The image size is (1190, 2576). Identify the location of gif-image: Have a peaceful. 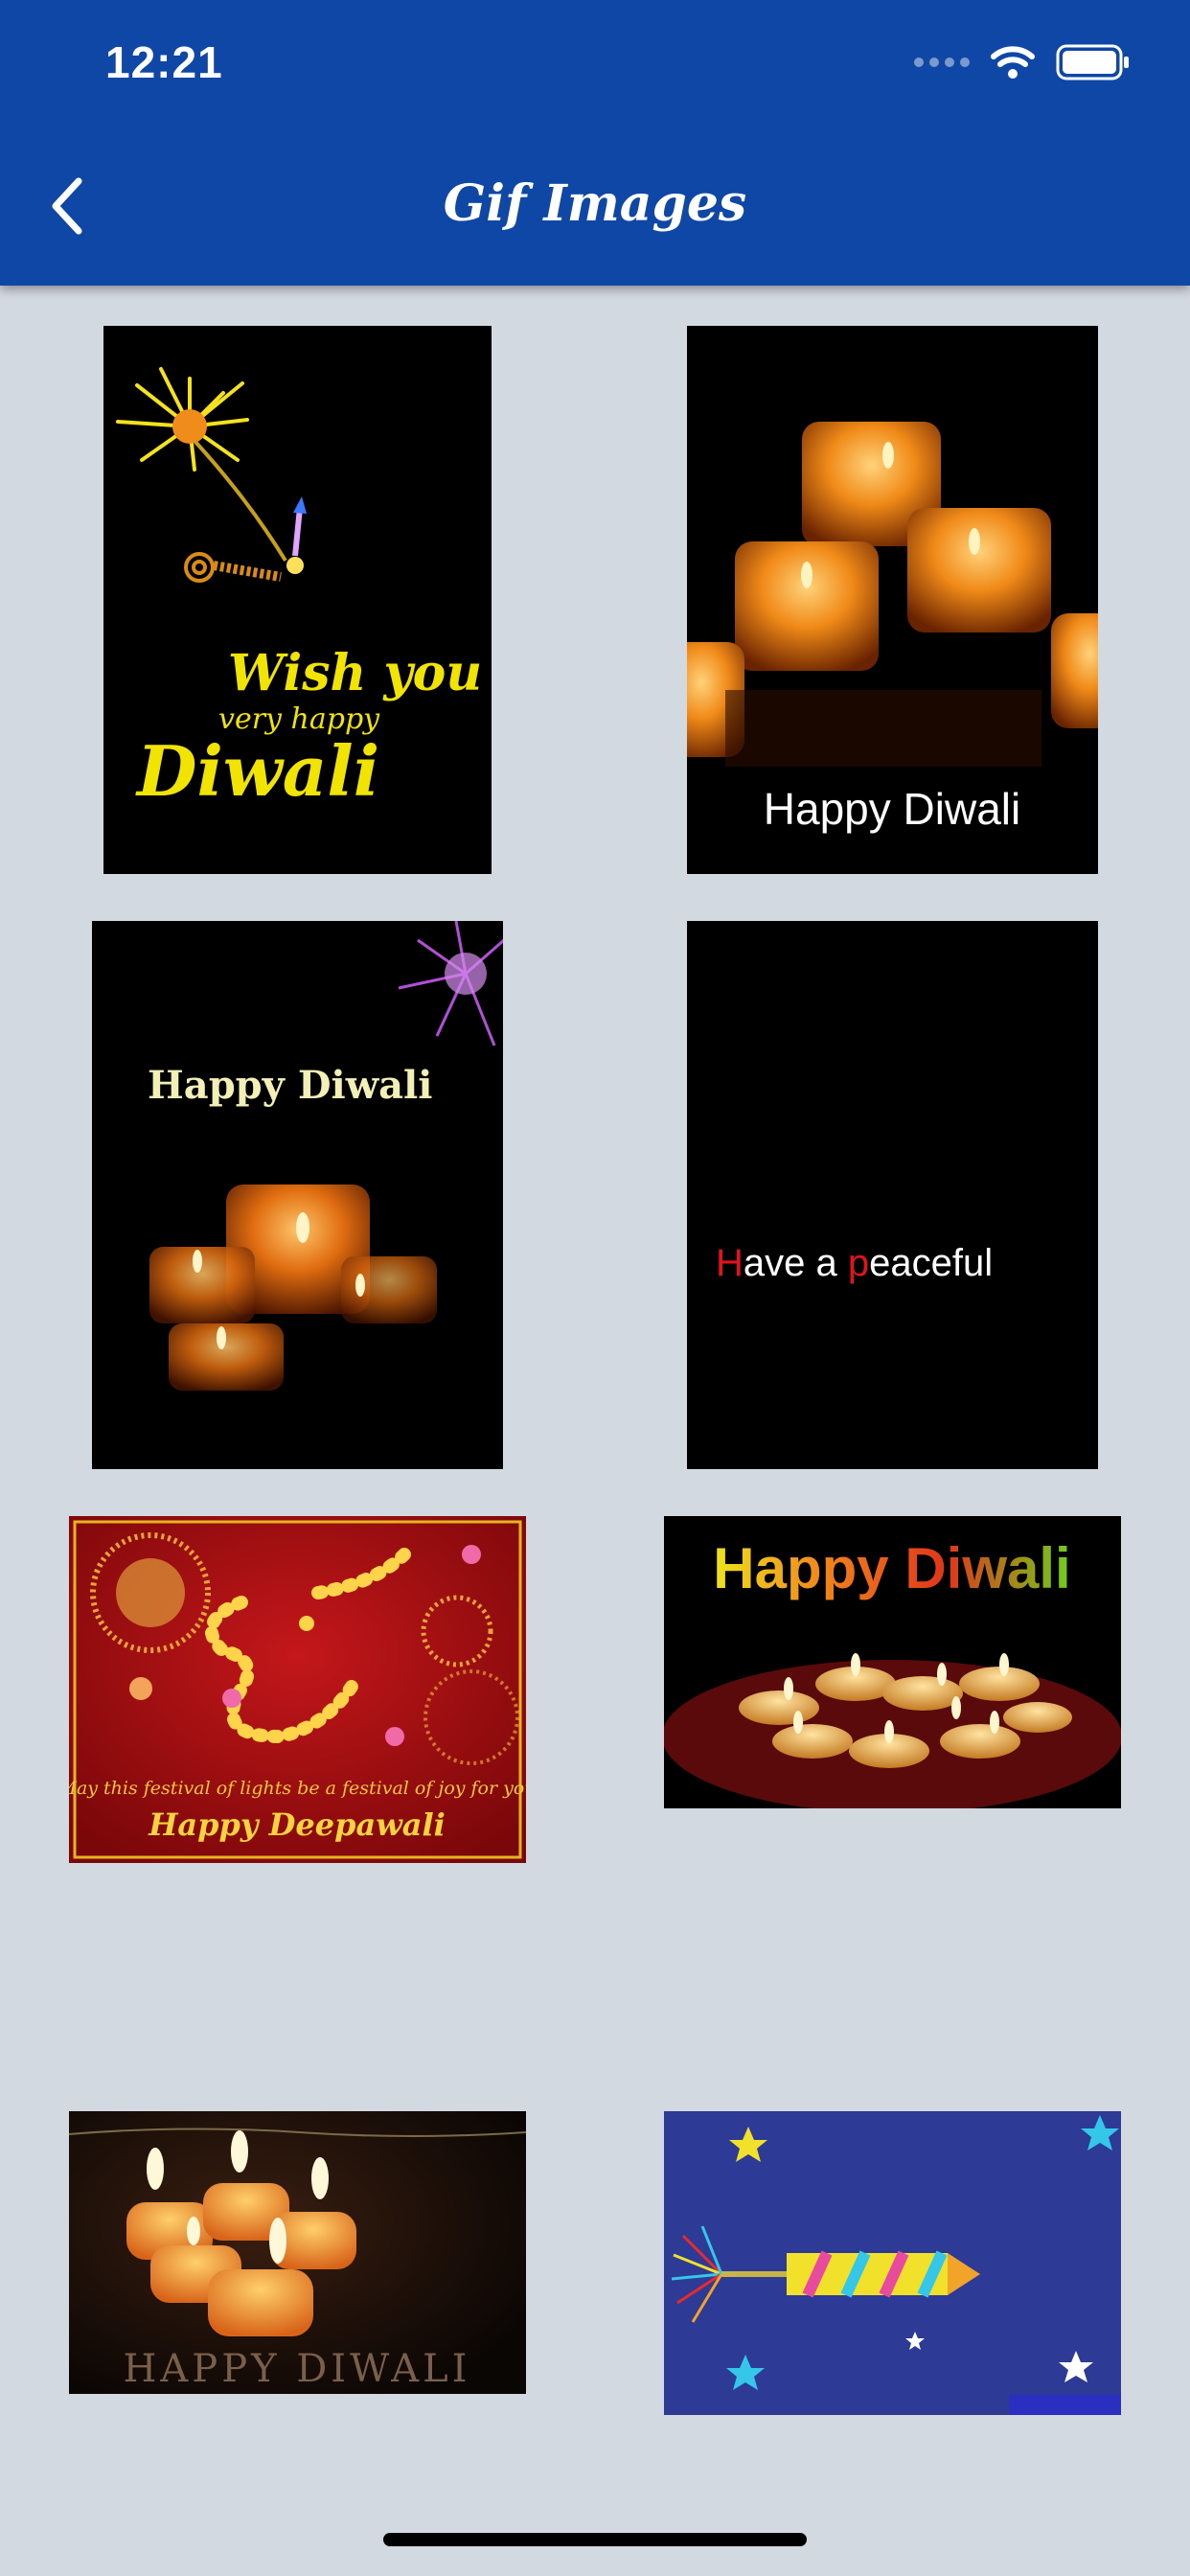
(893, 1195).